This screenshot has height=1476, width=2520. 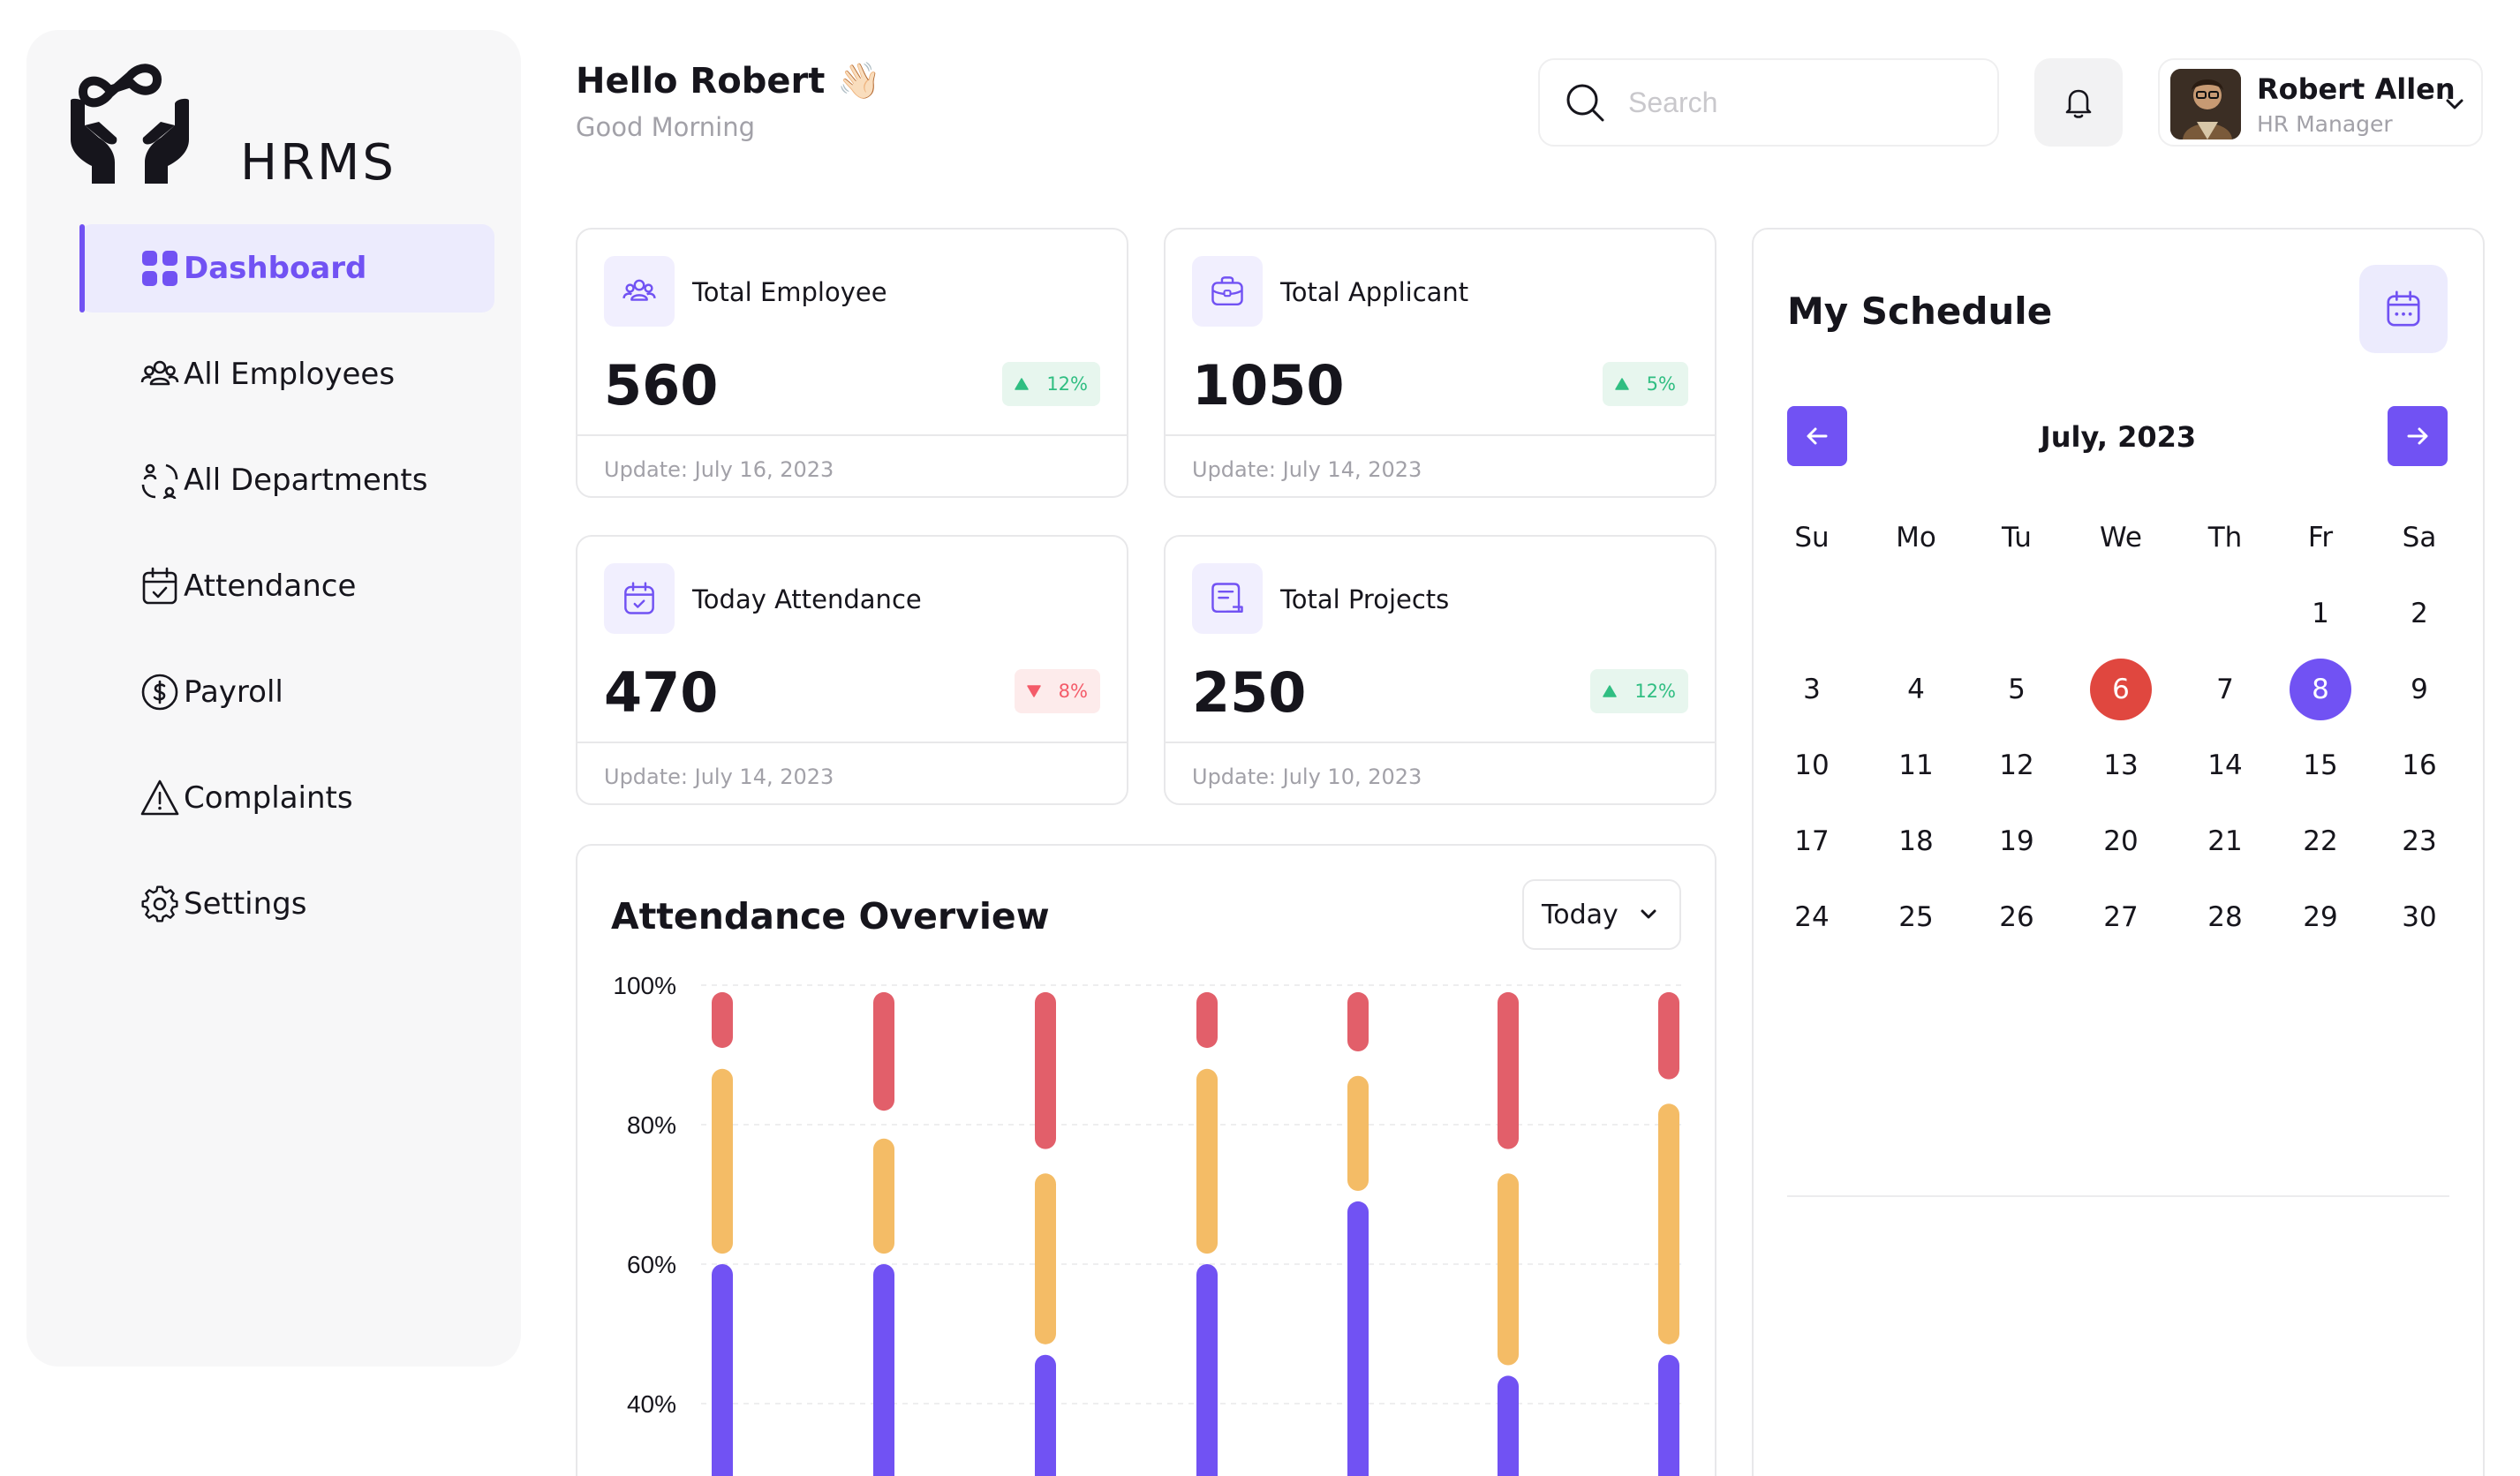 What do you see at coordinates (2320, 102) in the screenshot?
I see `user-profile-menu: Robert Allen HR Manager` at bounding box center [2320, 102].